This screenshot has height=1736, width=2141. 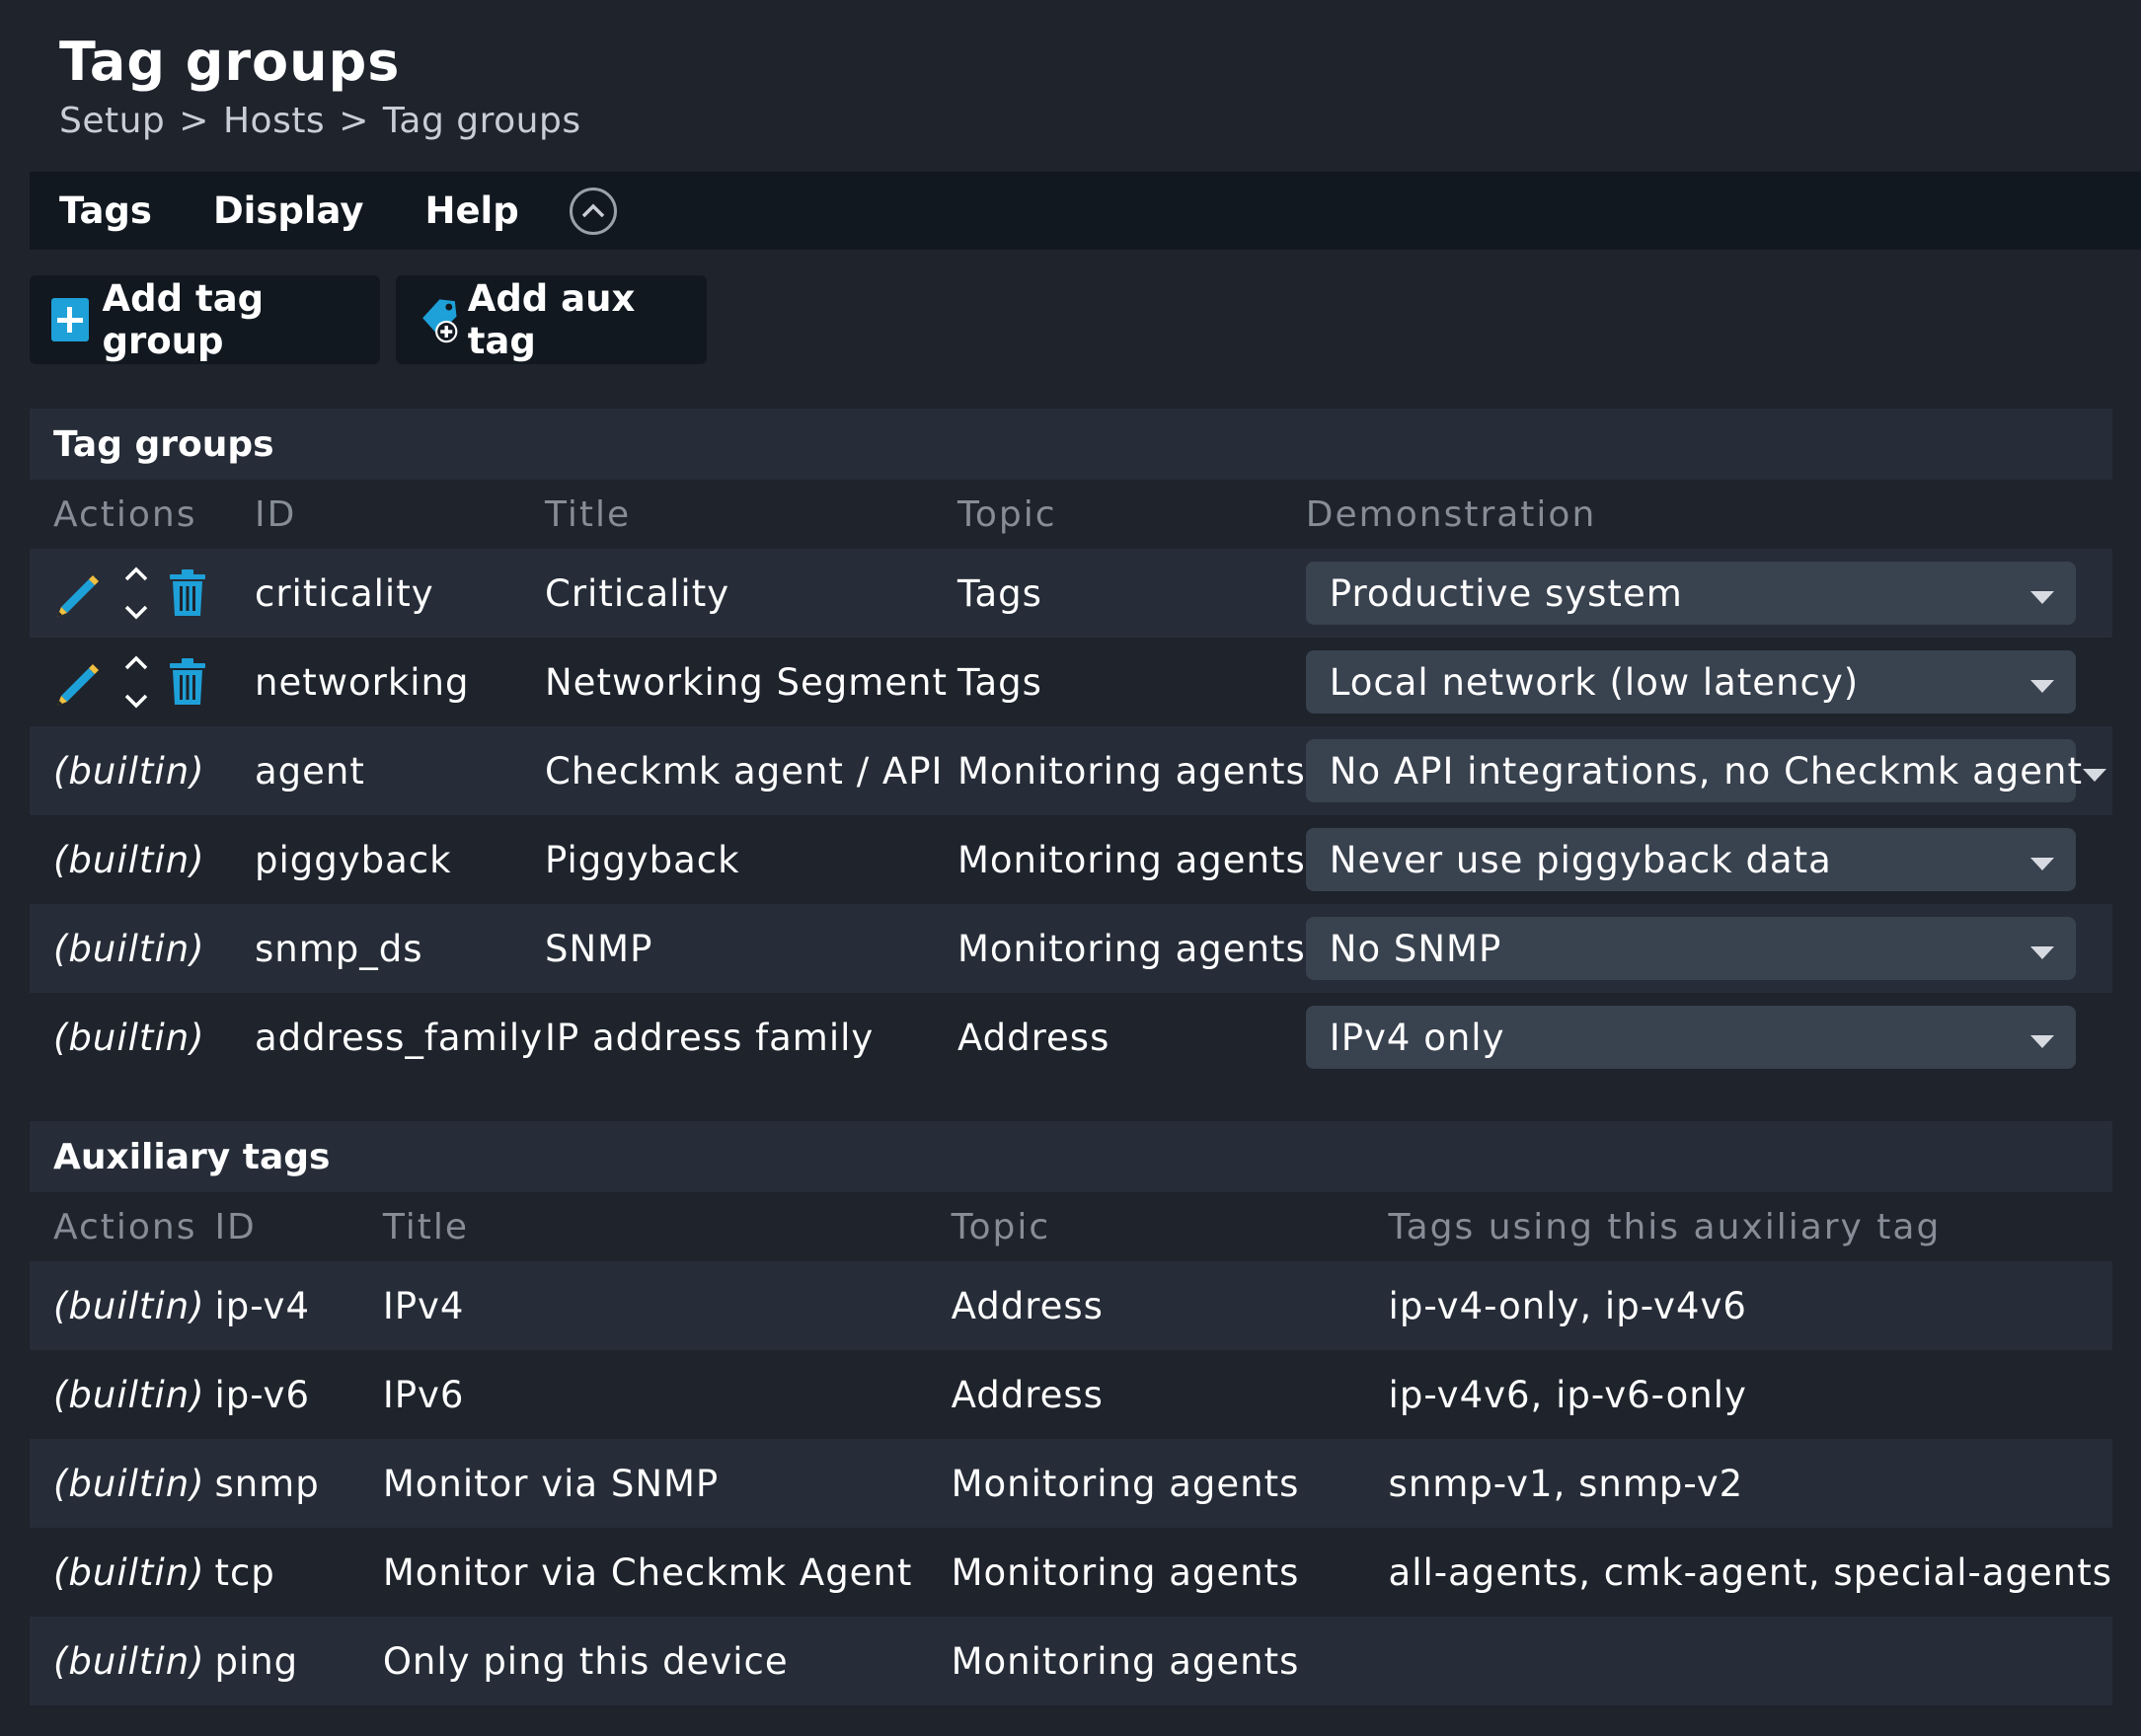 What do you see at coordinates (1691, 949) in the screenshot?
I see `demonstration-select: No SNMP` at bounding box center [1691, 949].